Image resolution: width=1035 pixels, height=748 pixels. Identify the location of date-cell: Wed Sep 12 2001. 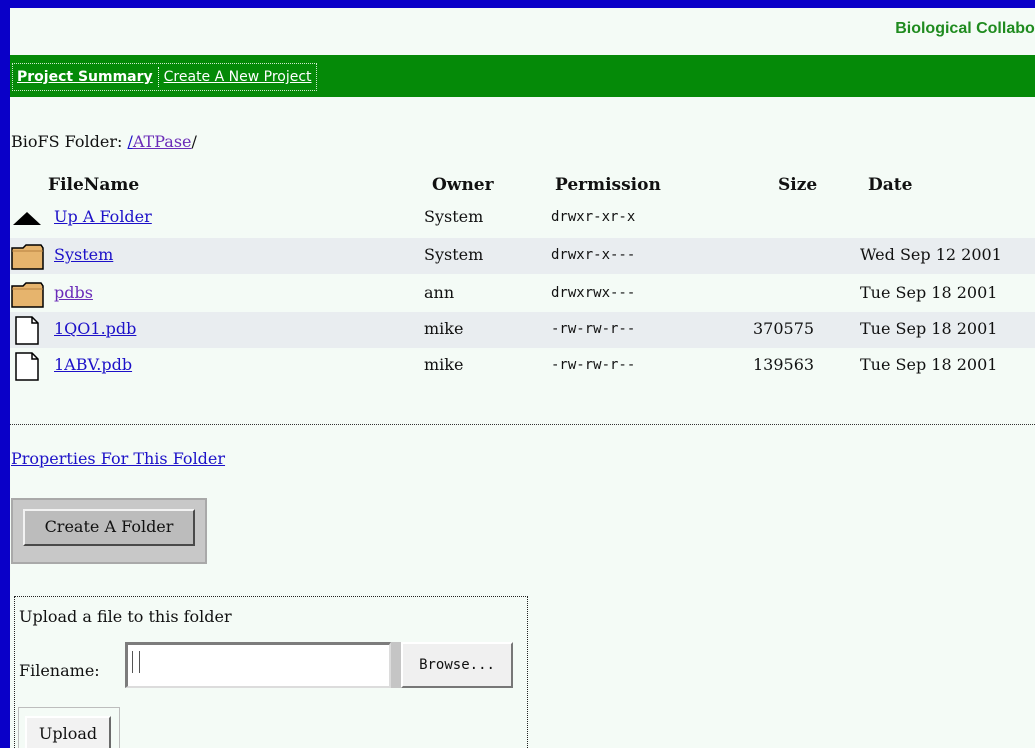
(931, 254).